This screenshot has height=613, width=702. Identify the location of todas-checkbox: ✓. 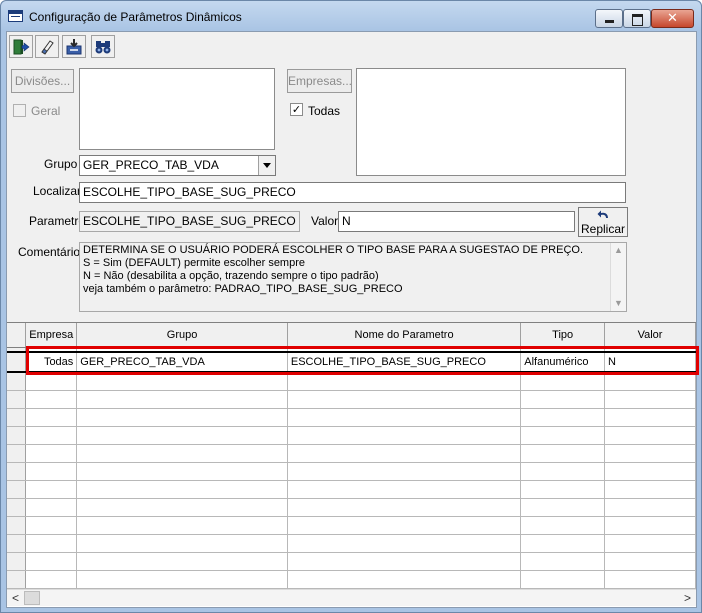
(296, 109).